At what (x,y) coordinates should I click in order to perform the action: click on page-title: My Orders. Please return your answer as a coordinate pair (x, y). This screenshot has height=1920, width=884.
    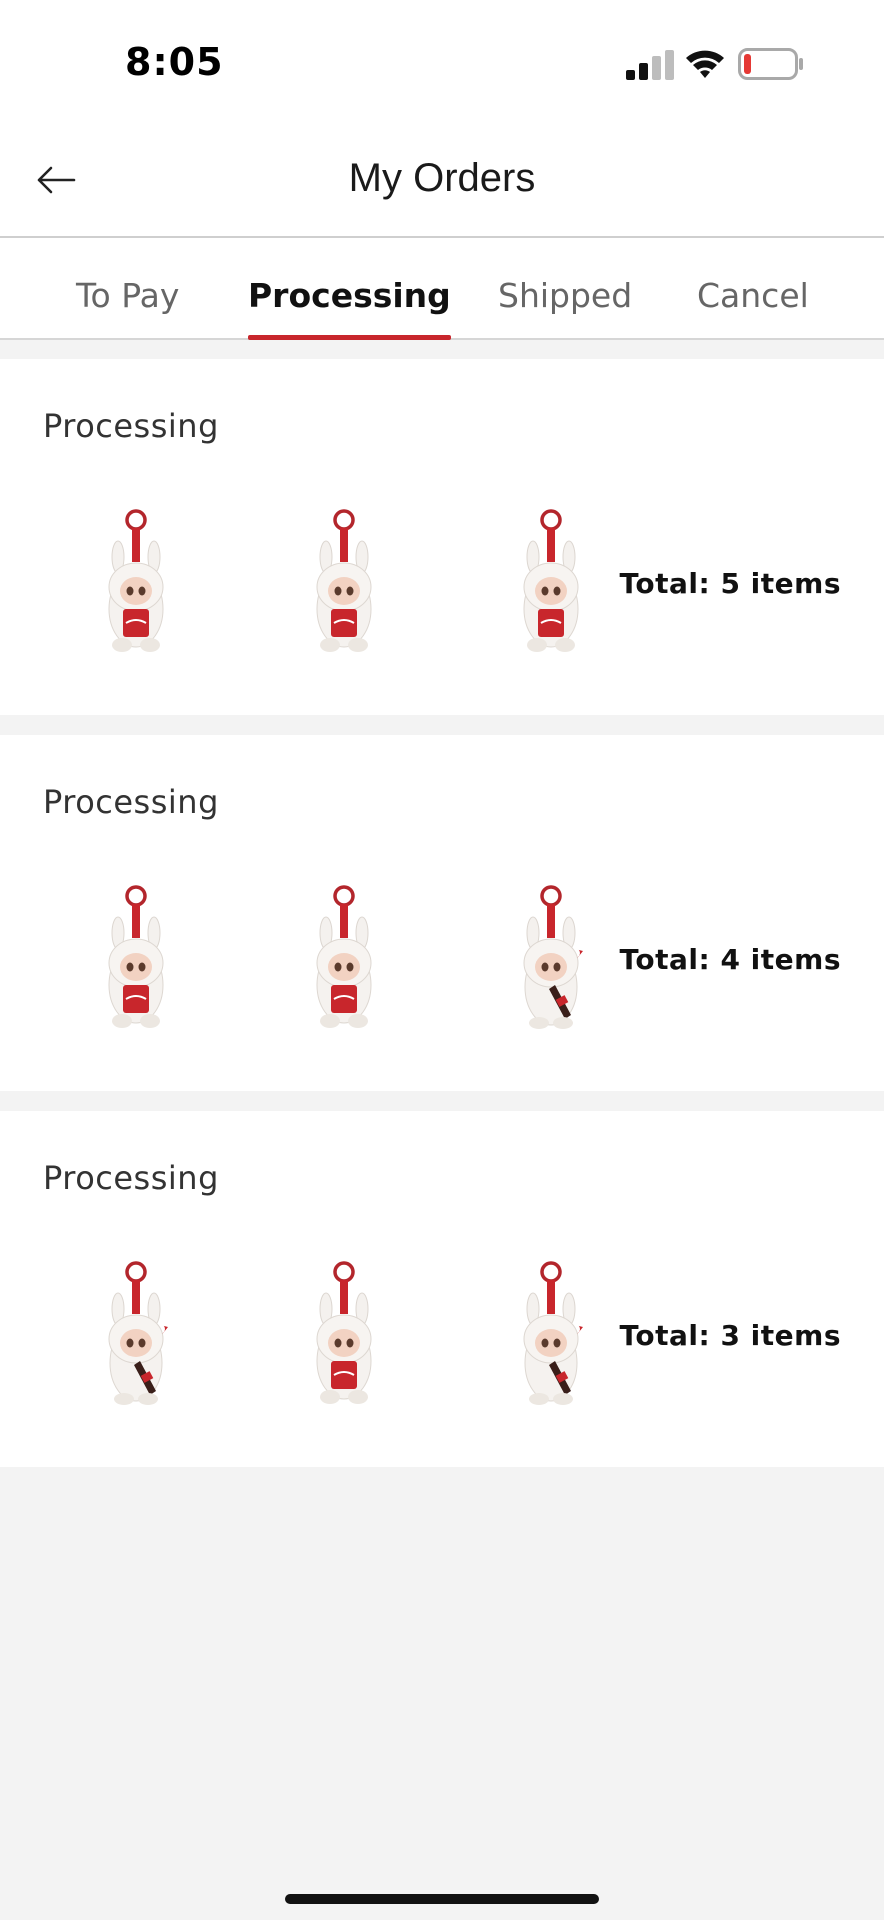
    Looking at the image, I should click on (442, 178).